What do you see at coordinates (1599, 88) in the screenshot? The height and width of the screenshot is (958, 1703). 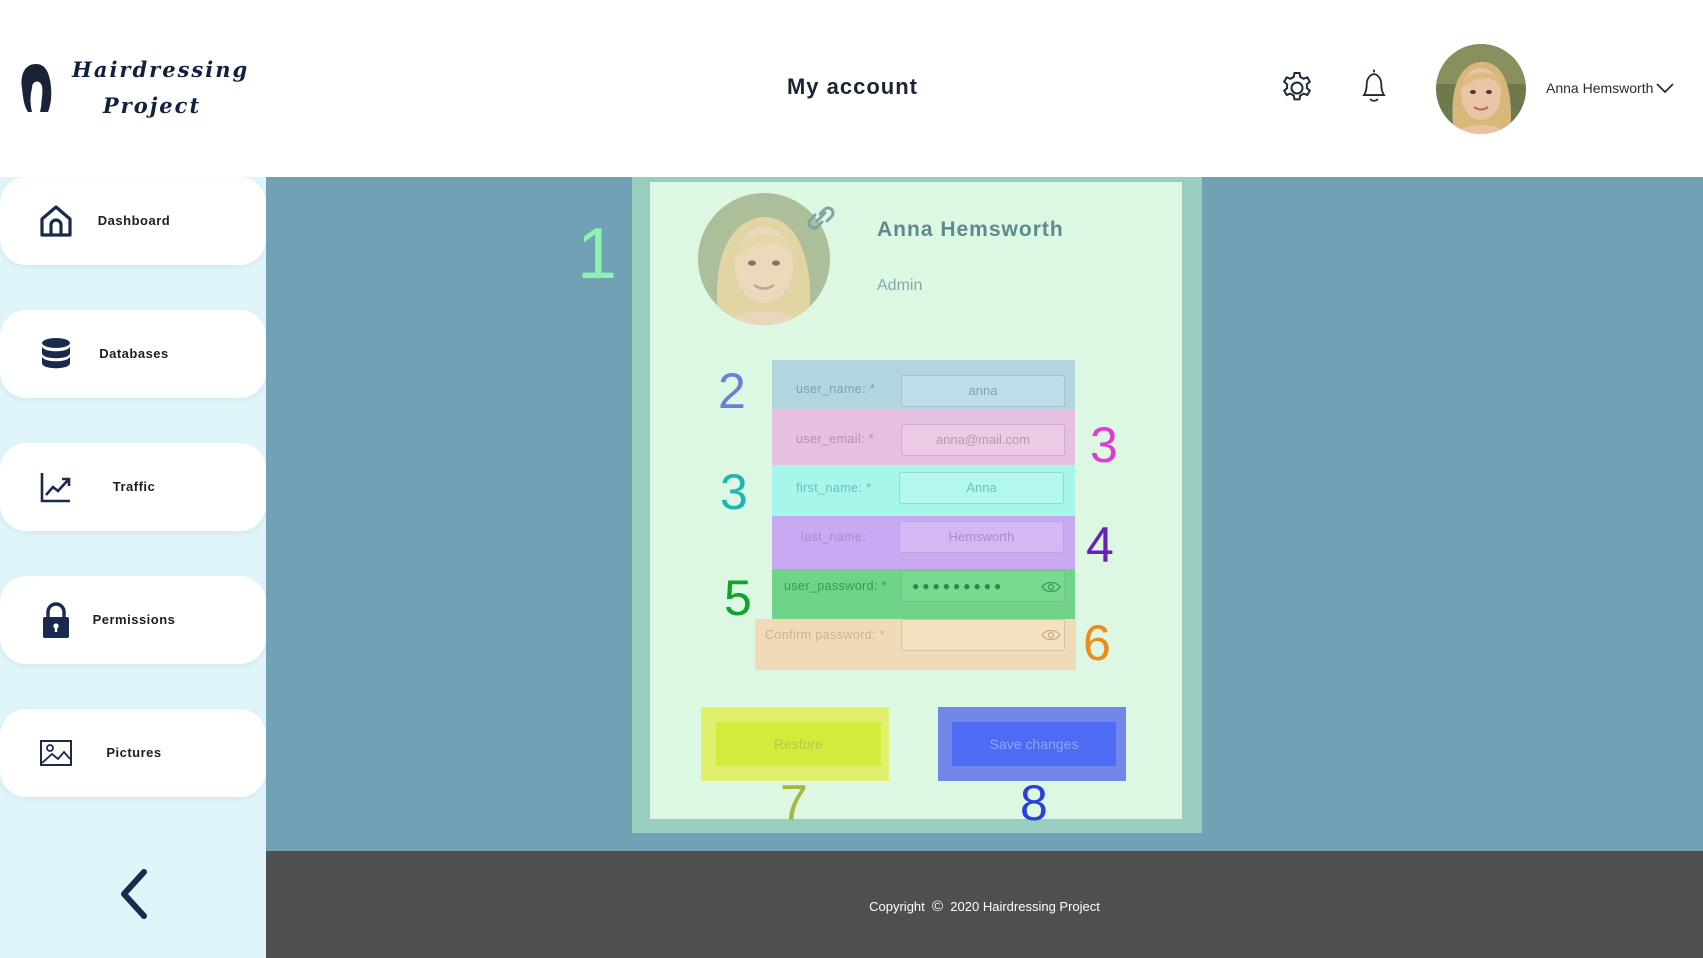 I see `user-name: Anna Hemsworth` at bounding box center [1599, 88].